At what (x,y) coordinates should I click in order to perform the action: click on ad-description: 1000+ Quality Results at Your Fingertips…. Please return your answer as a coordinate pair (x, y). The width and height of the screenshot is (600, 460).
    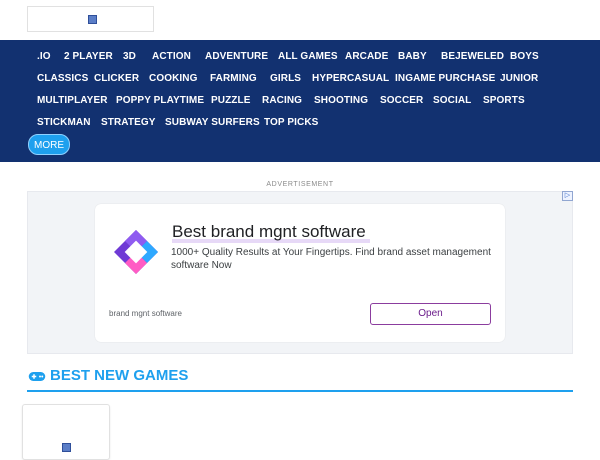
    Looking at the image, I should click on (331, 259).